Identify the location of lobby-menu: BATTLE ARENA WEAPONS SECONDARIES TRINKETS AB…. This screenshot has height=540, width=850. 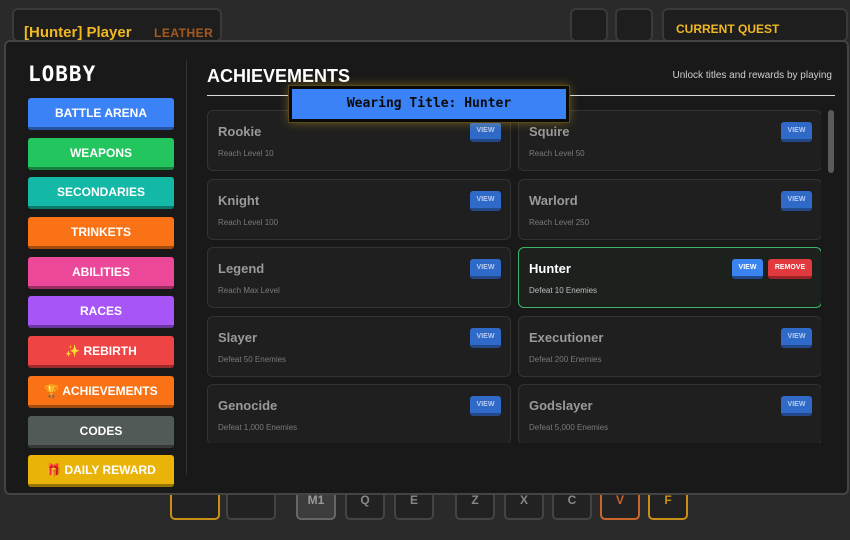
(101, 296).